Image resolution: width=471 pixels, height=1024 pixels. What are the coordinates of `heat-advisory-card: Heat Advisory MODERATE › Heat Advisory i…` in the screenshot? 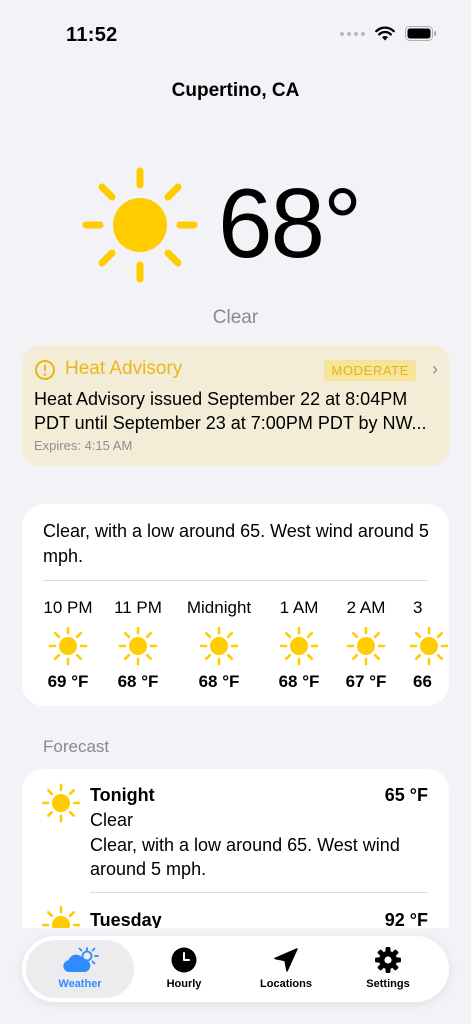 It's located at (236, 405).